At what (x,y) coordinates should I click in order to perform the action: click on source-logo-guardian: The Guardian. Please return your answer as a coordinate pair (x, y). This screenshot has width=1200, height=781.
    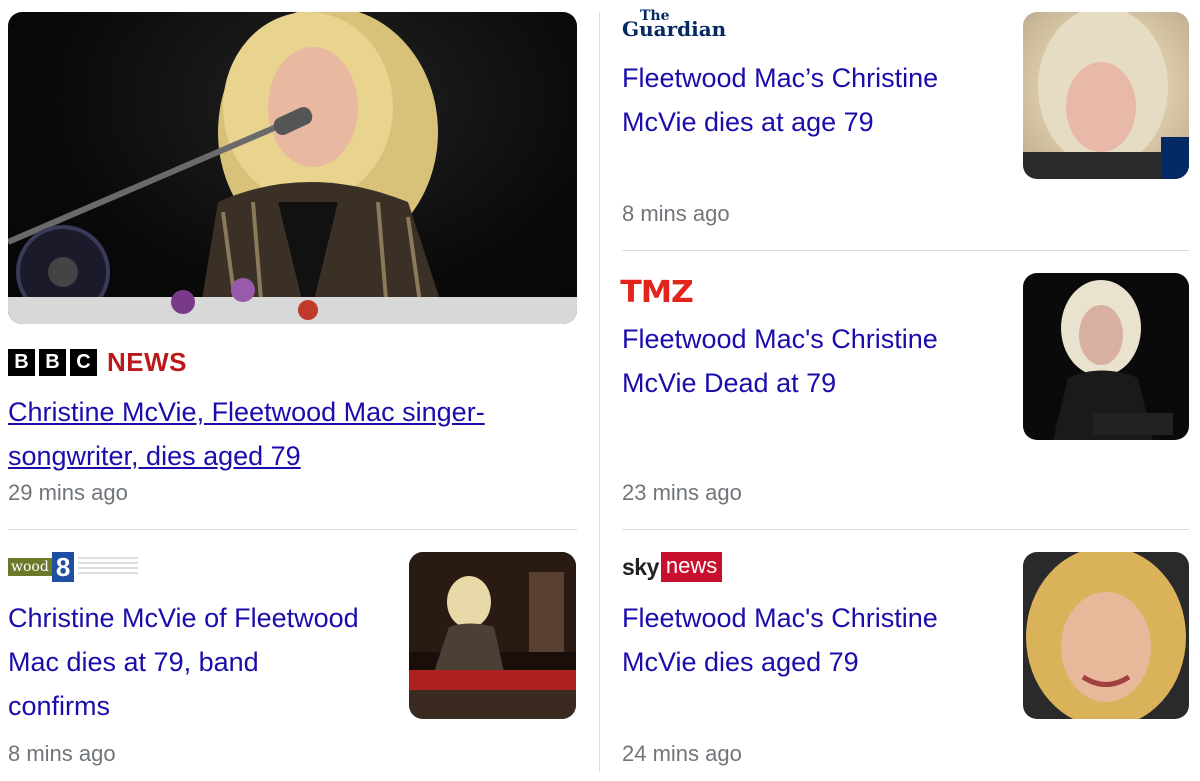
    Looking at the image, I should click on (674, 25).